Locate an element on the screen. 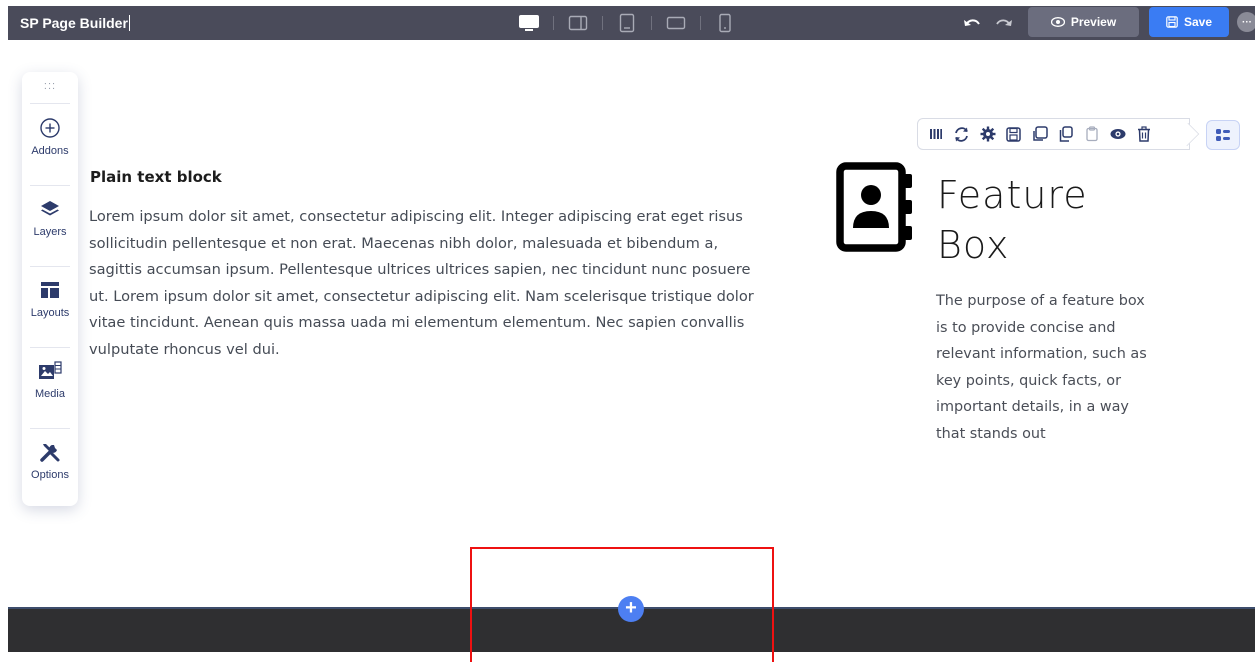 Image resolution: width=1255 pixels, height=662 pixels. redo-icon is located at coordinates (1004, 22).